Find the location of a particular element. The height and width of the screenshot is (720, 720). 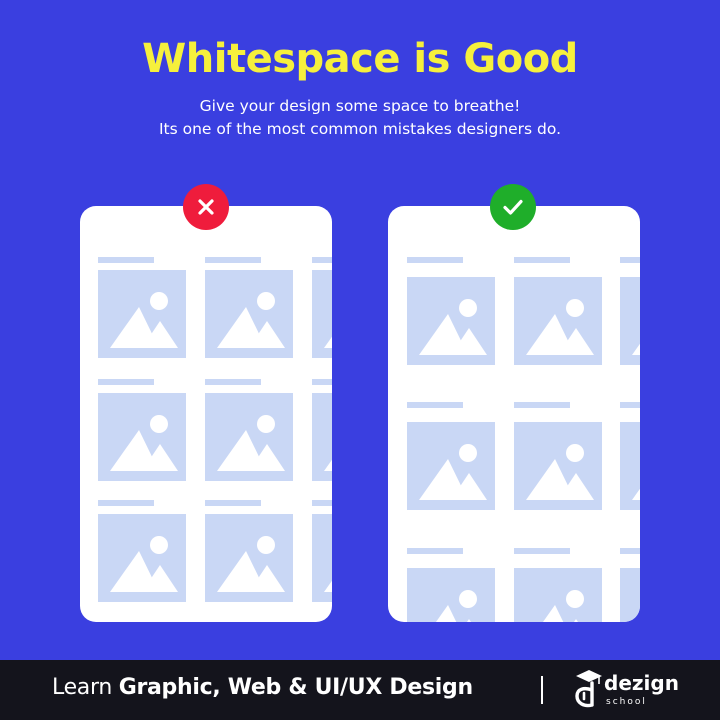

footer-tagline: Learn Graphic, Web & UI/UX Design is located at coordinates (262, 687).